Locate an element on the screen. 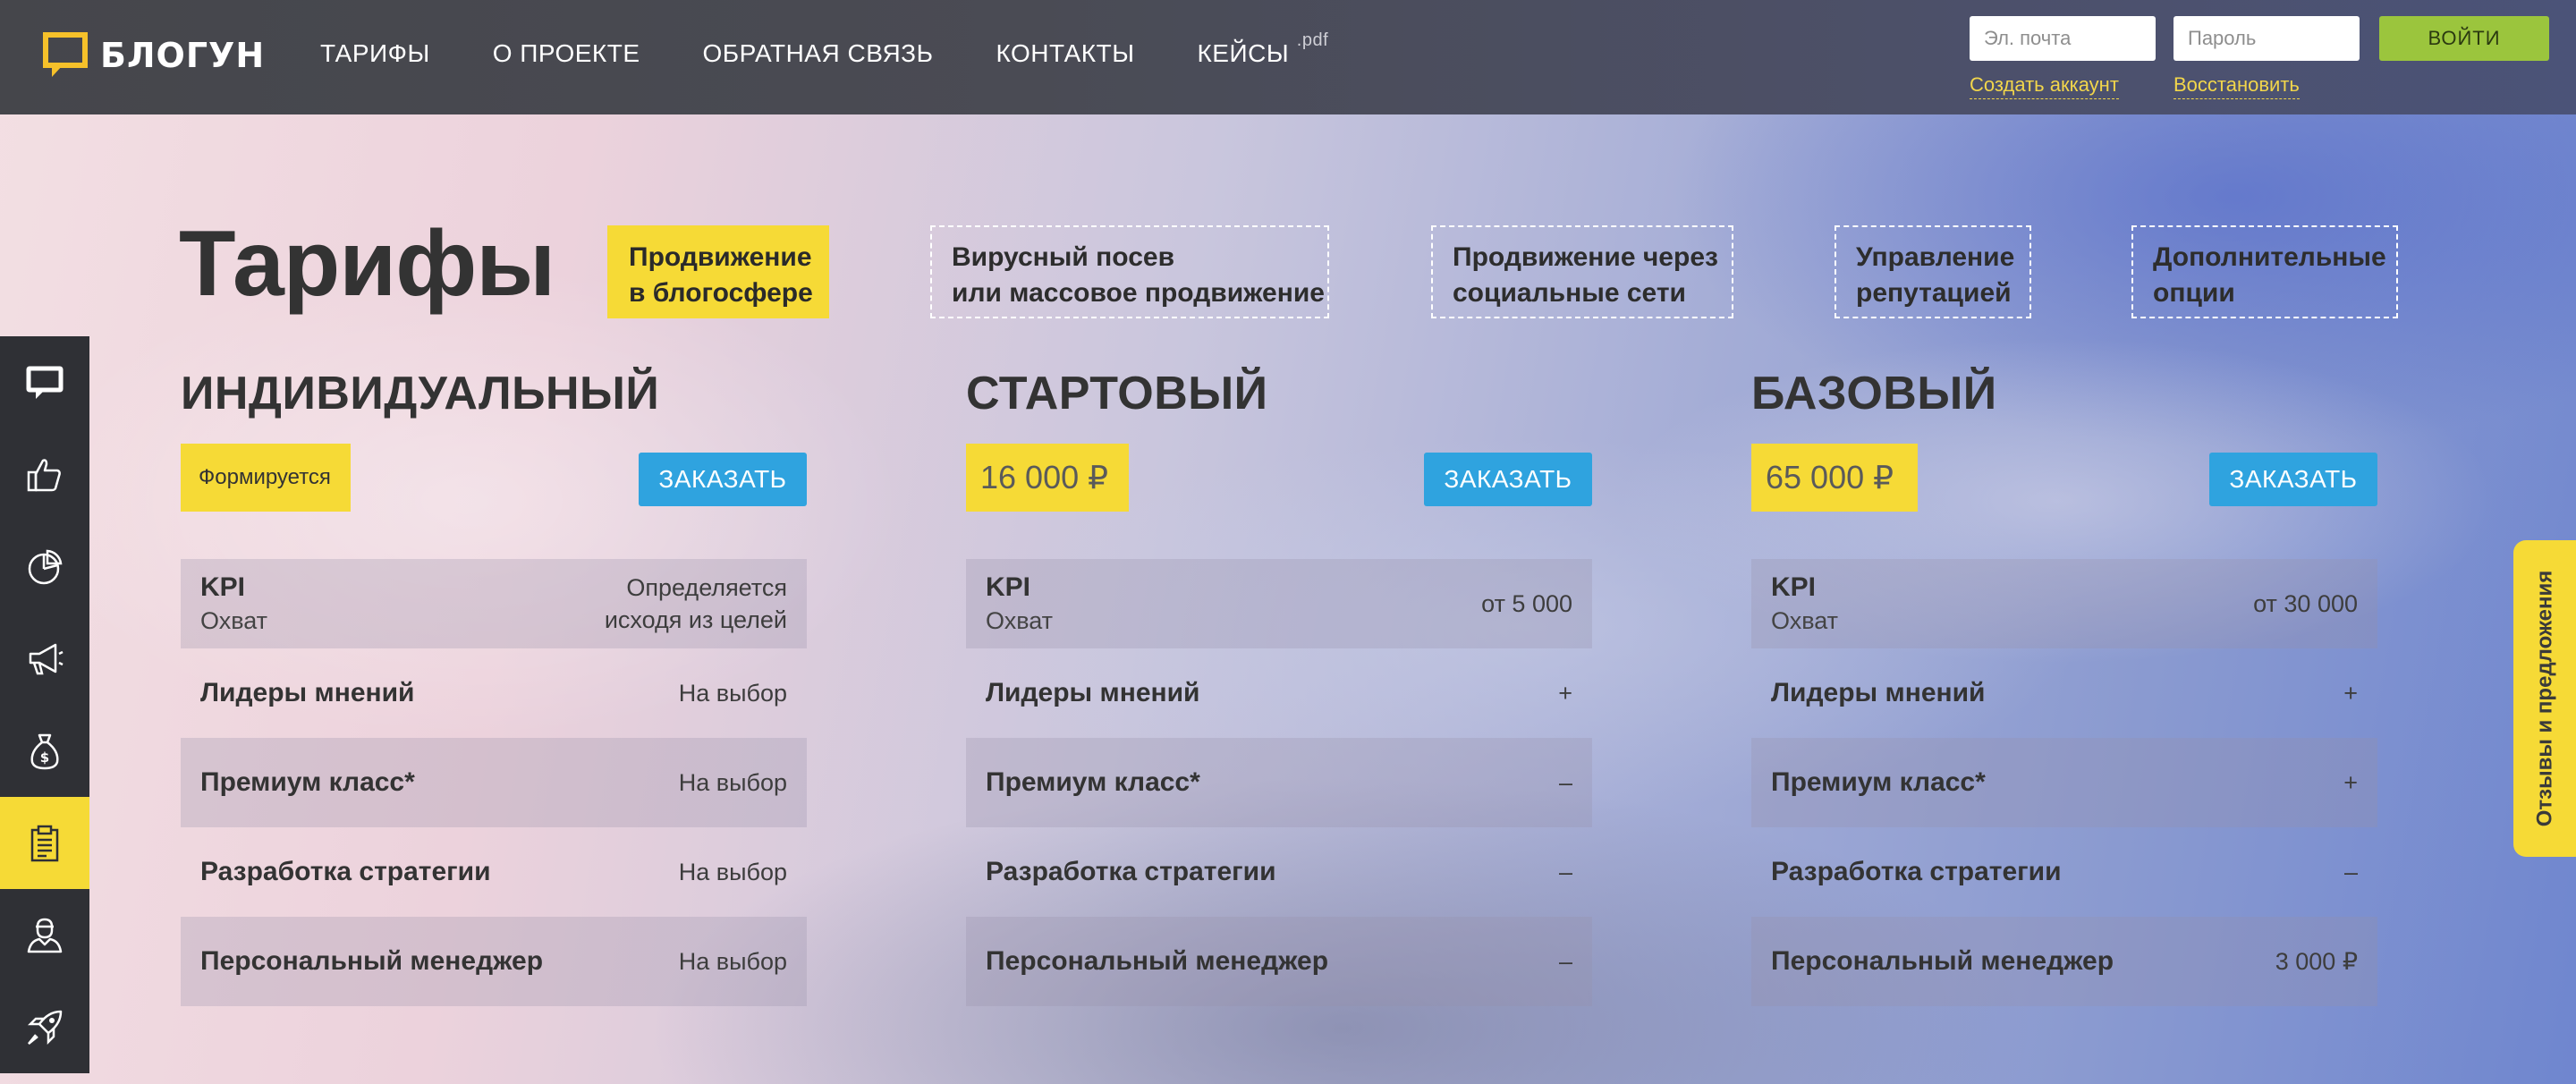 The width and height of the screenshot is (2576, 1084). nav-cases-label: КЕЙСЫ is located at coordinates (1243, 53).